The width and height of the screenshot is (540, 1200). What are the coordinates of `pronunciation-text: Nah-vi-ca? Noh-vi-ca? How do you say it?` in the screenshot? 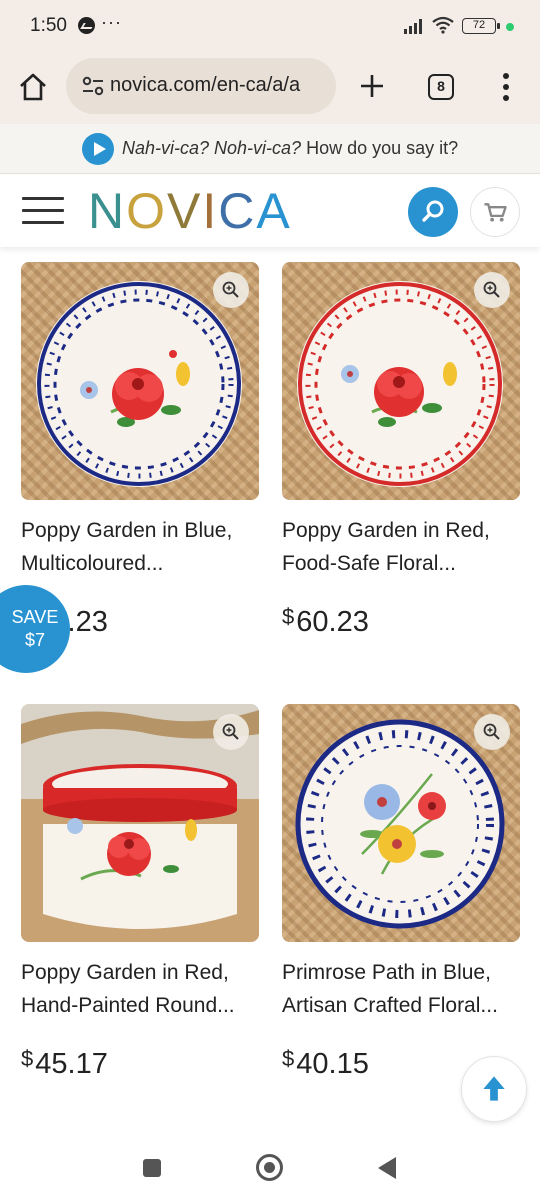 It's located at (290, 148).